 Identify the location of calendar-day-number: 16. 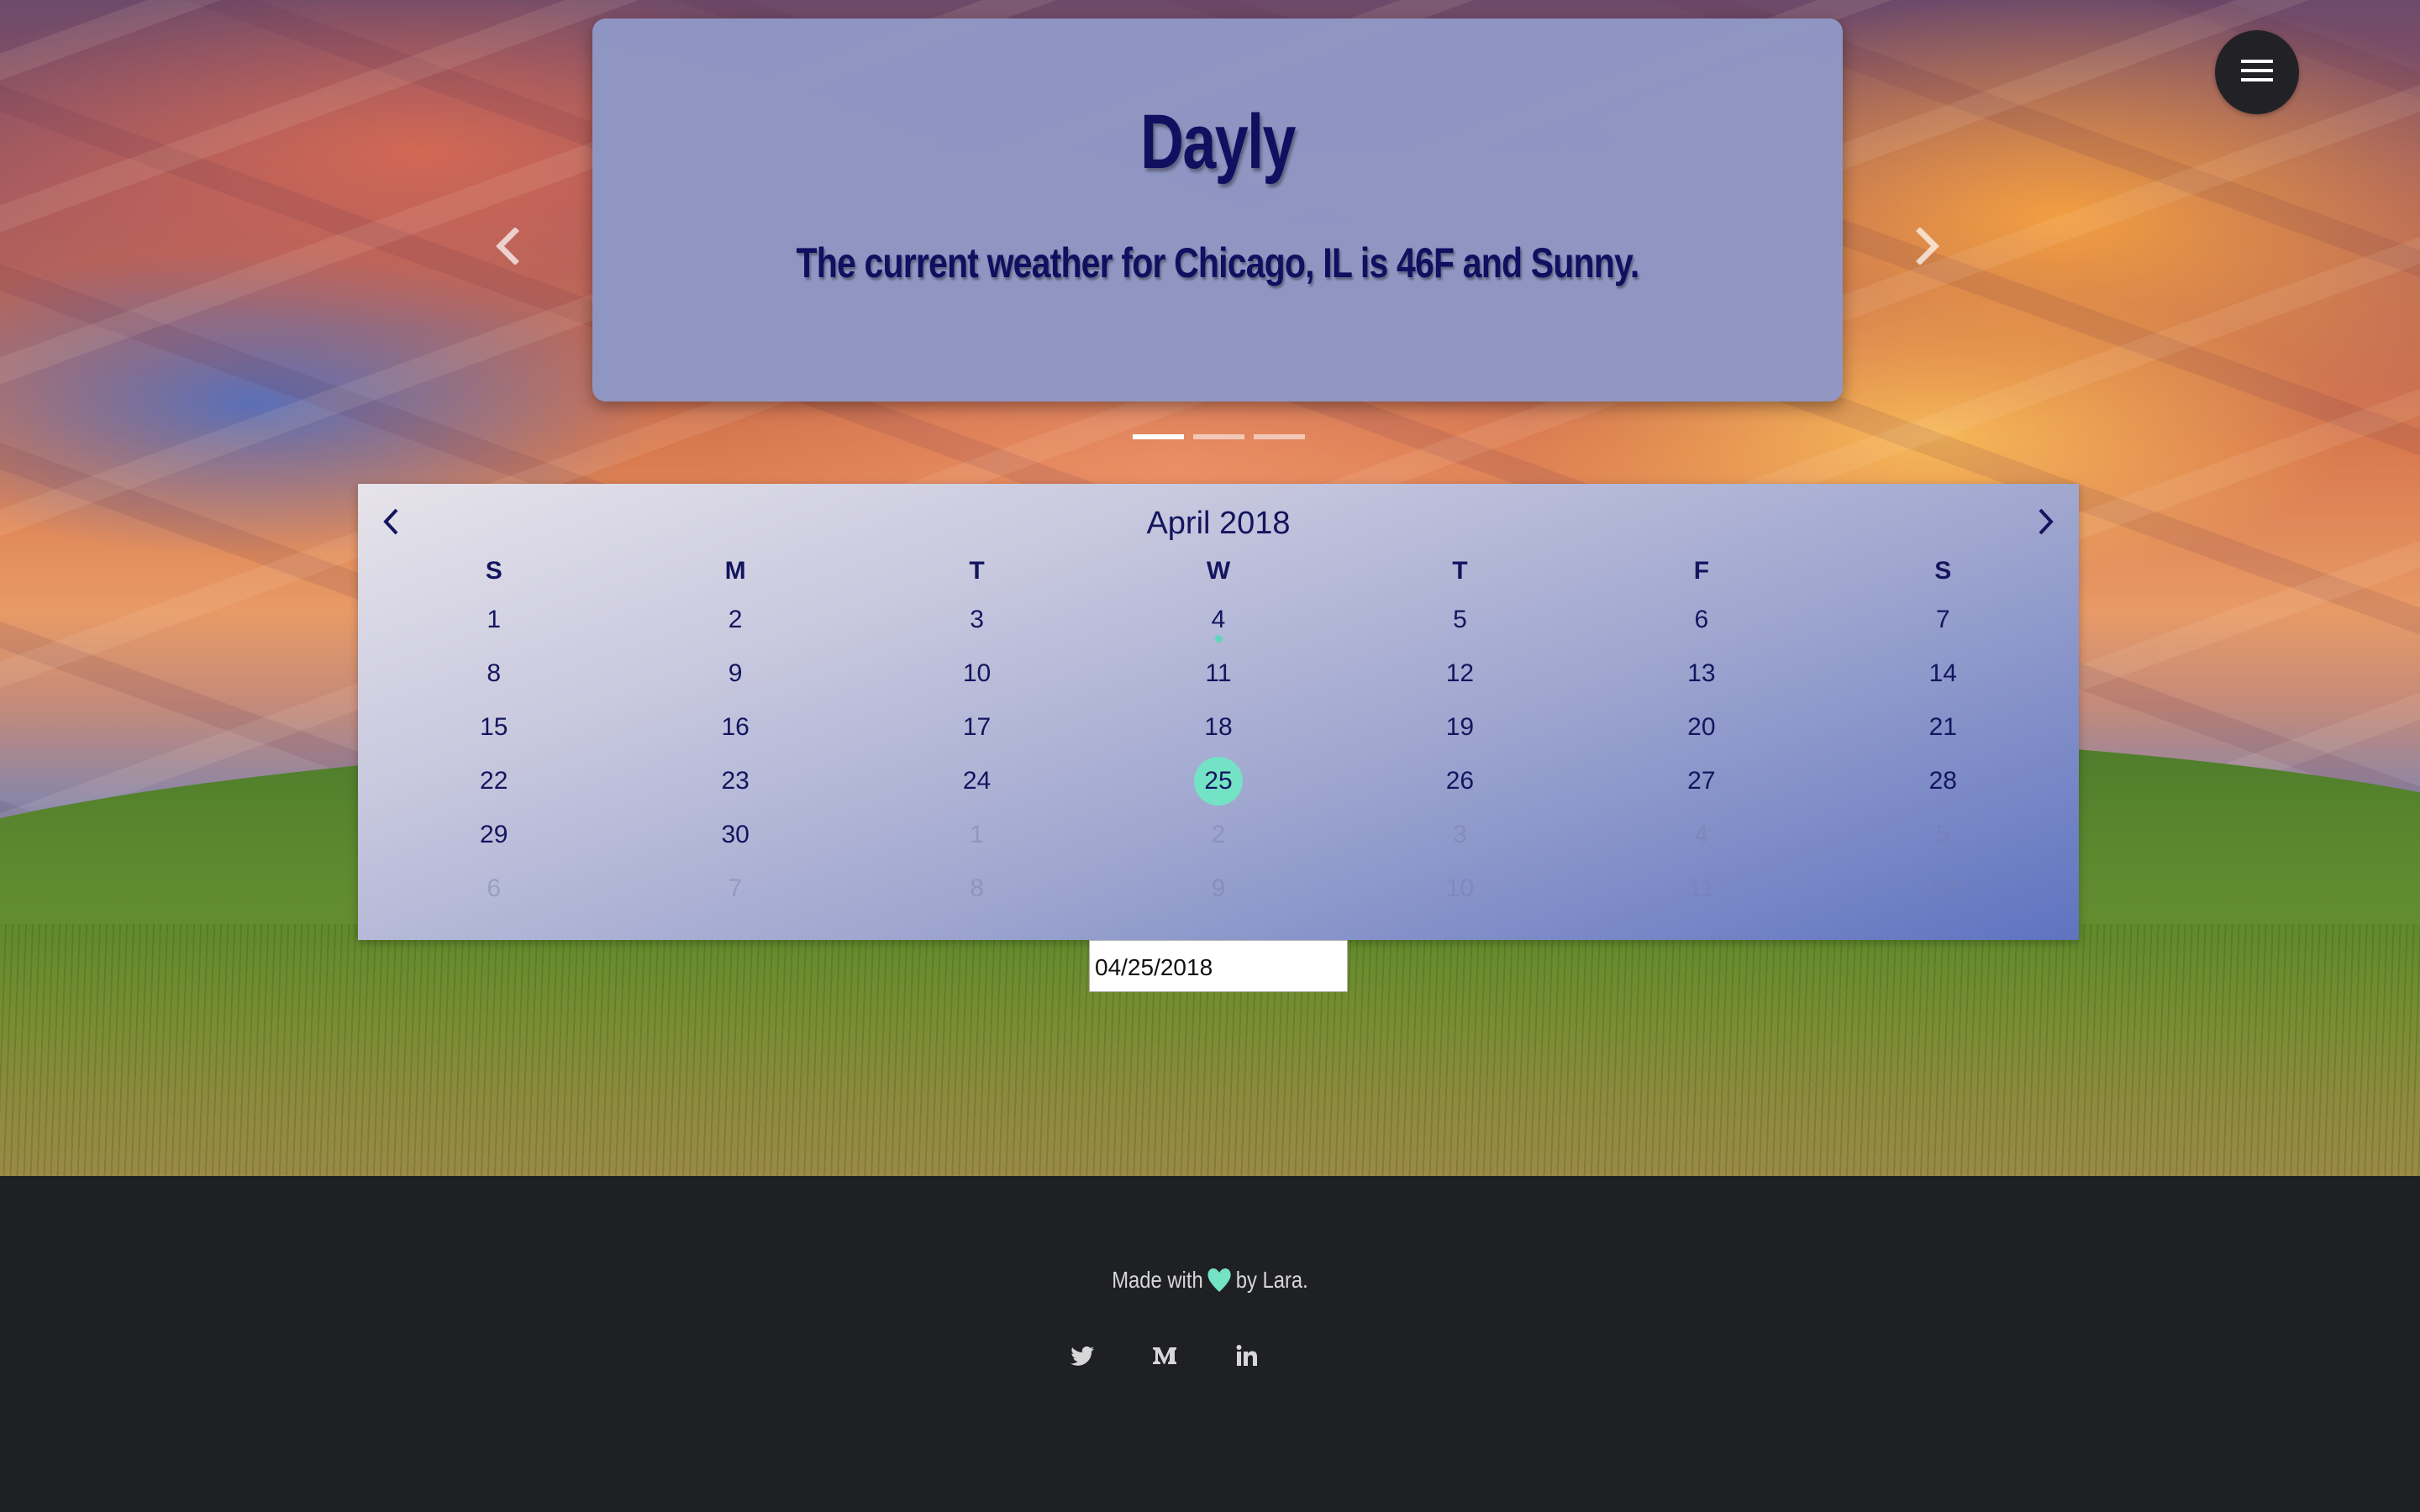
(735, 727).